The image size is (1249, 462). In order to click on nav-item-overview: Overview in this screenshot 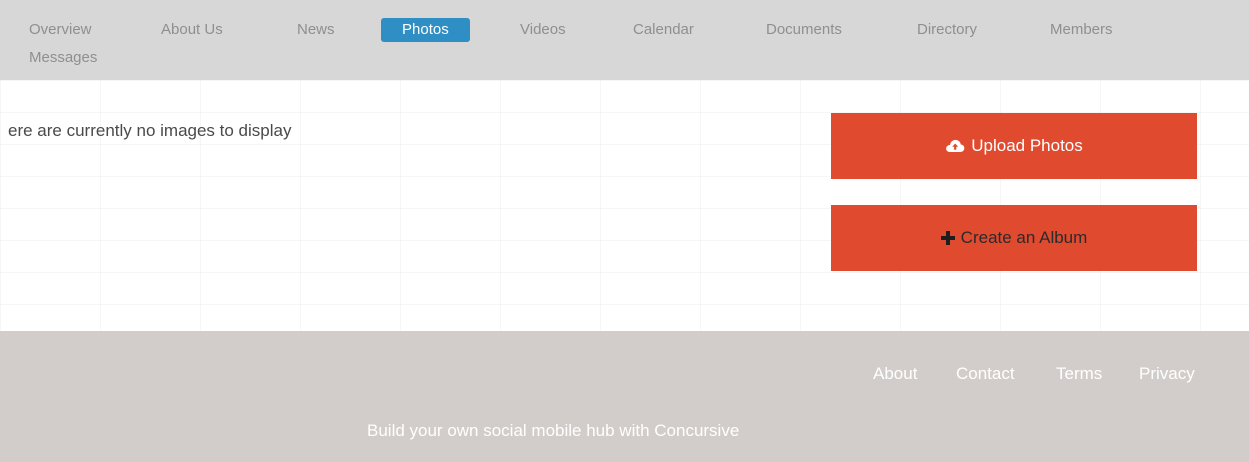, I will do `click(60, 30)`.